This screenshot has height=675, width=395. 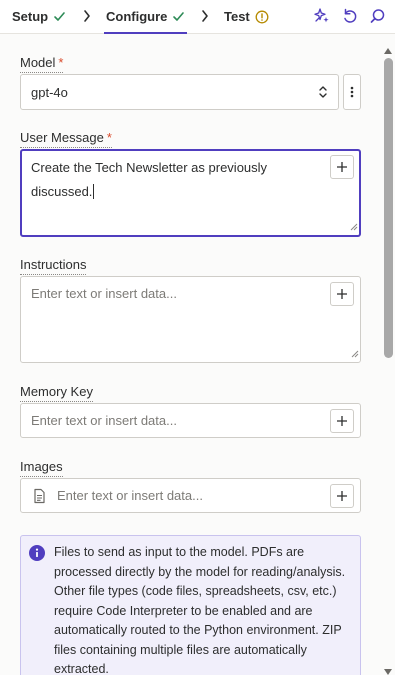 I want to click on step-test: Test, so click(x=246, y=16).